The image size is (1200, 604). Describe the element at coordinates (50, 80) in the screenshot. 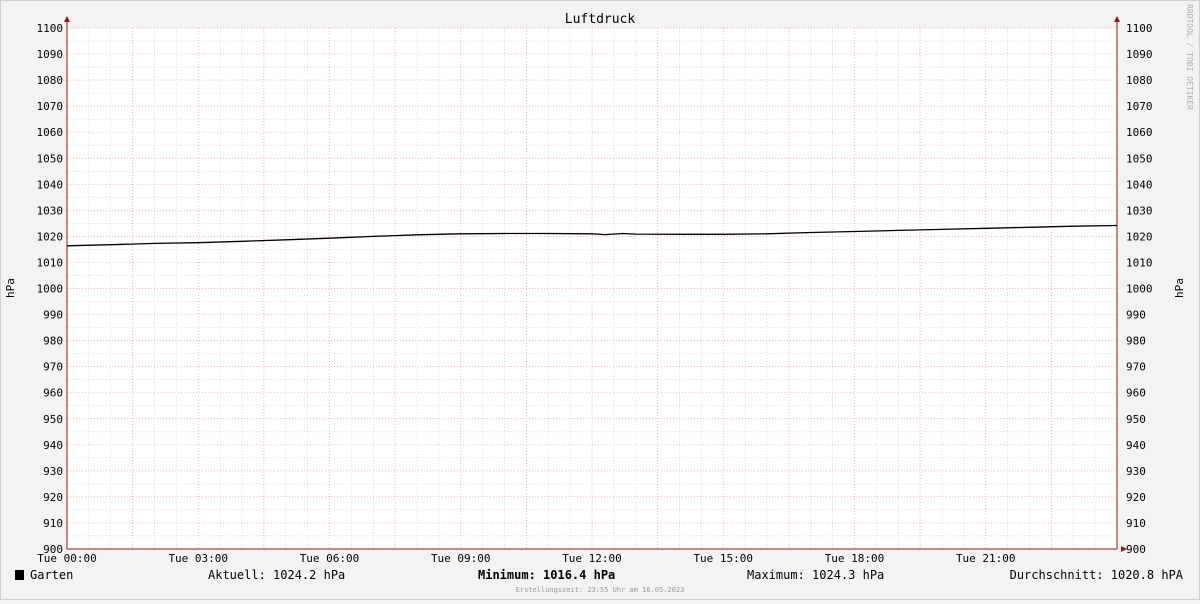

I see `y-tick-label-left: 1080` at that location.